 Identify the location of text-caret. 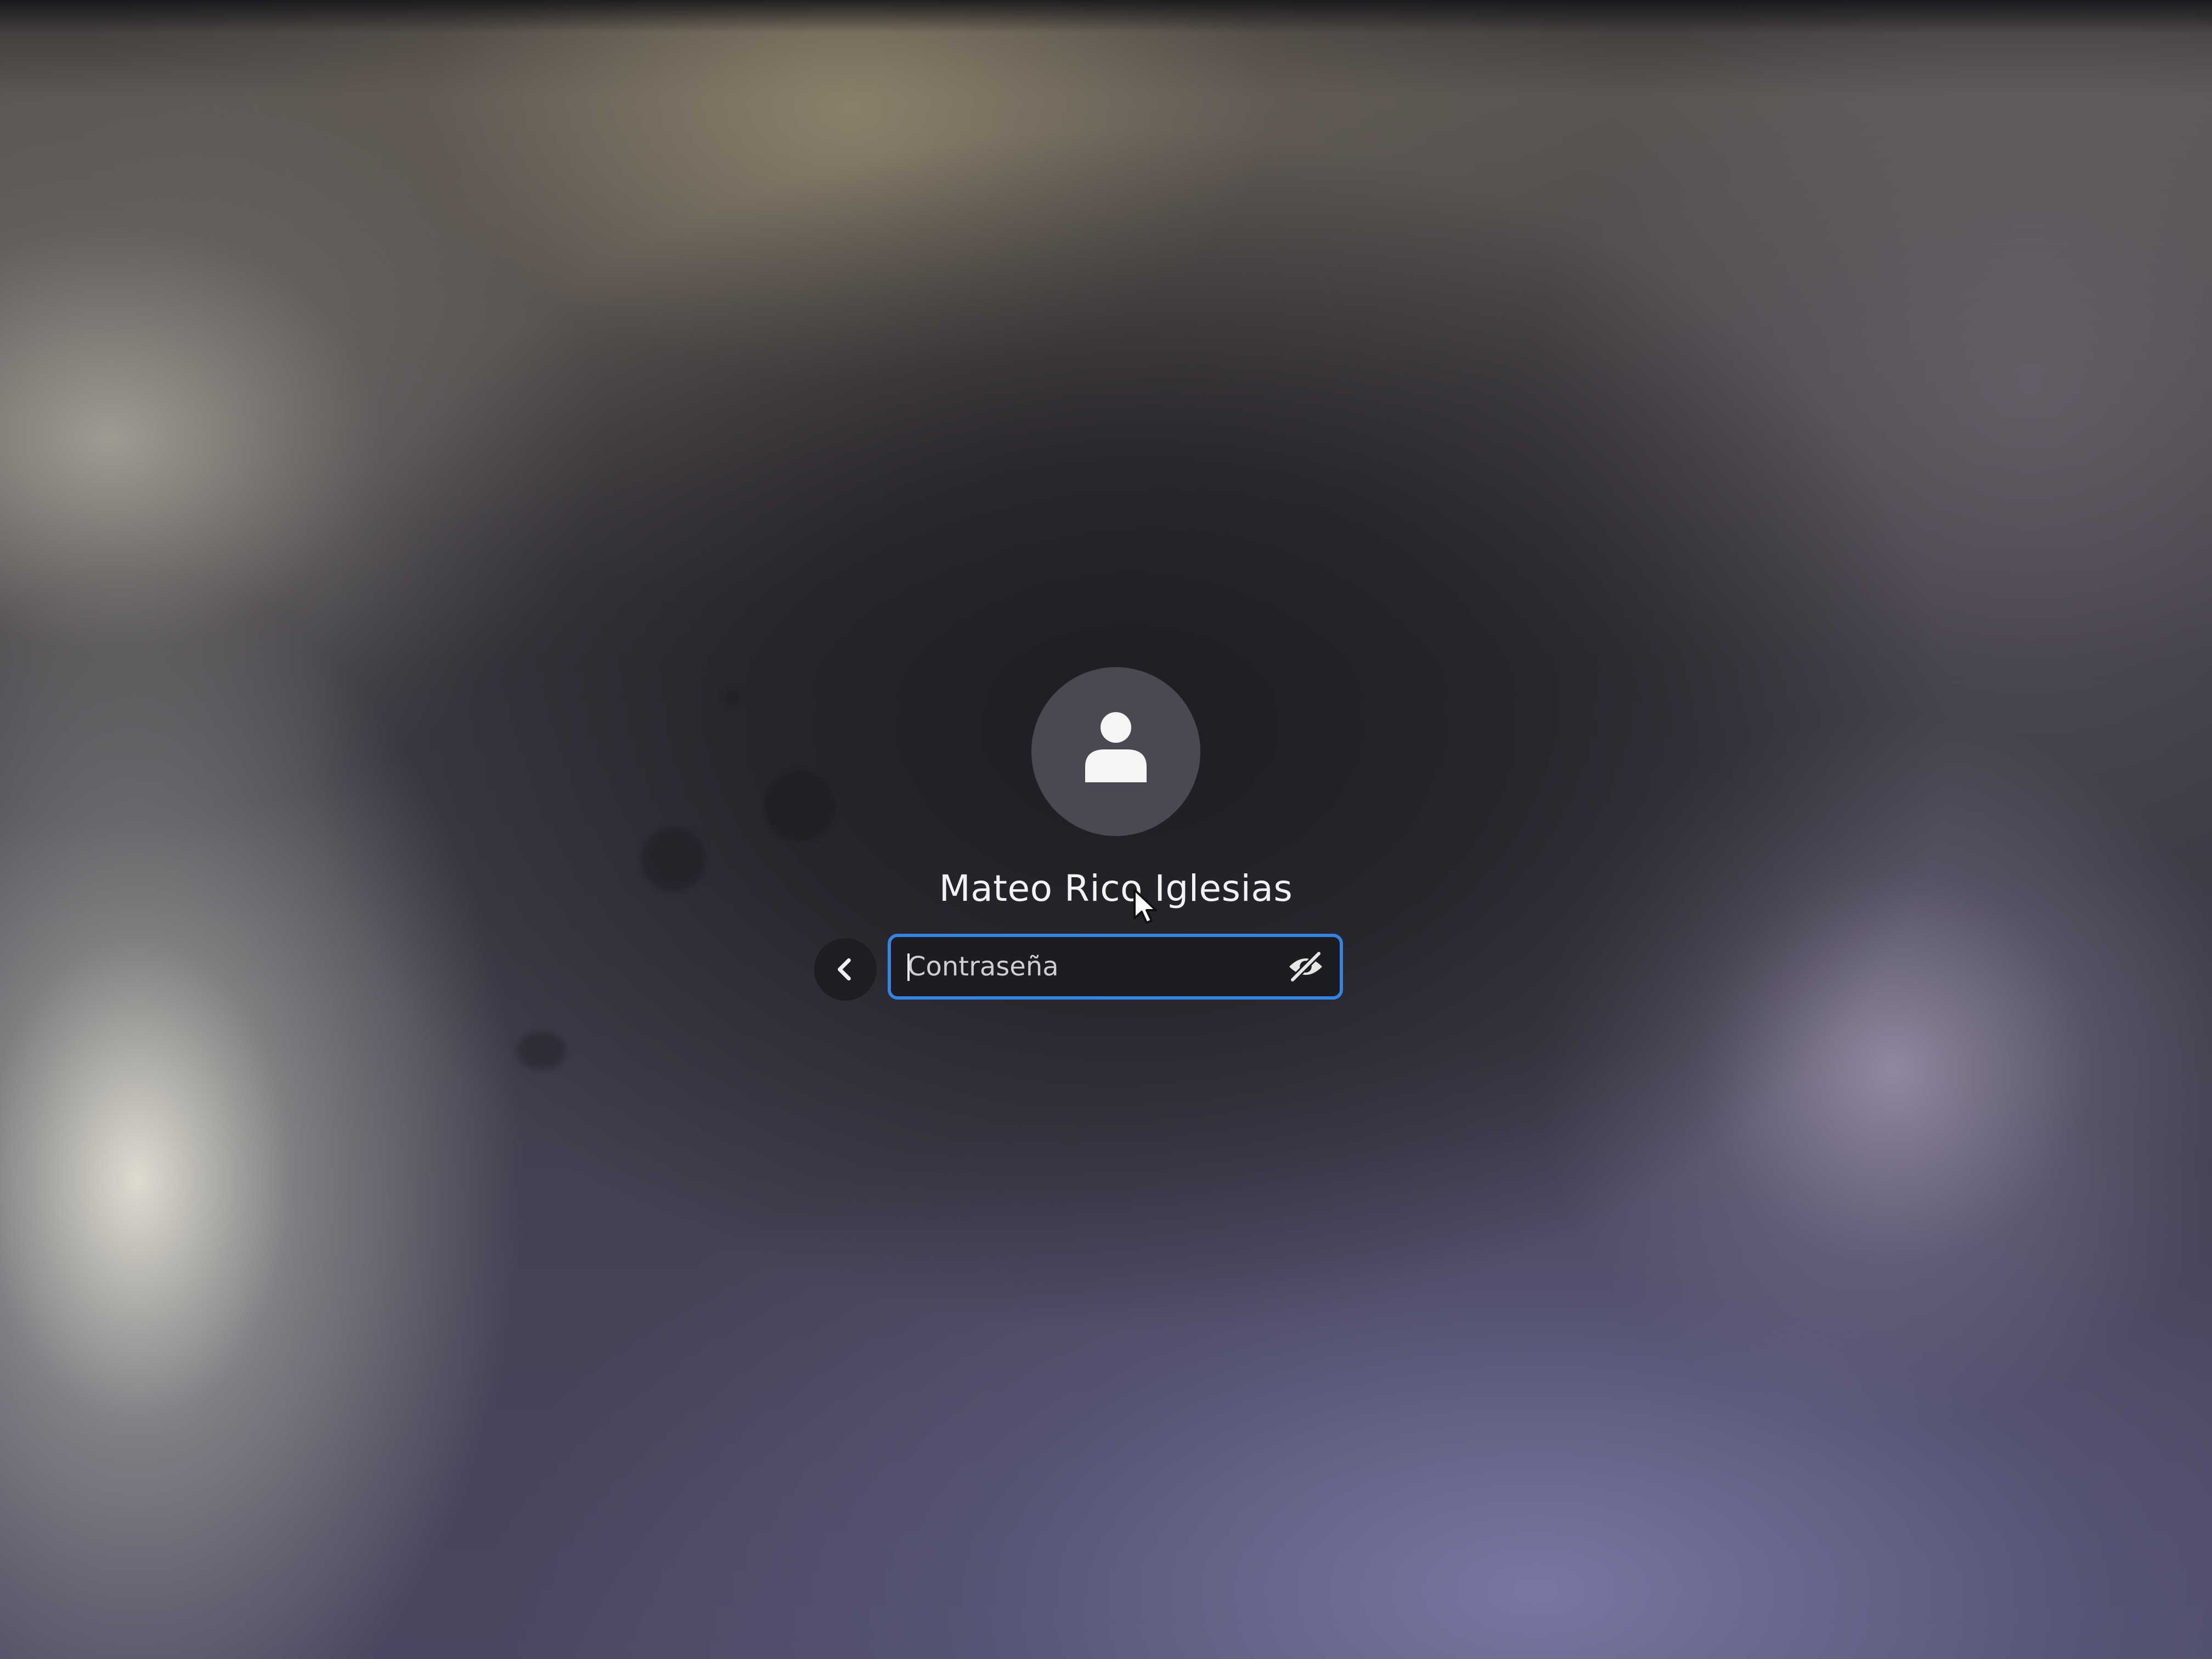
(909, 967).